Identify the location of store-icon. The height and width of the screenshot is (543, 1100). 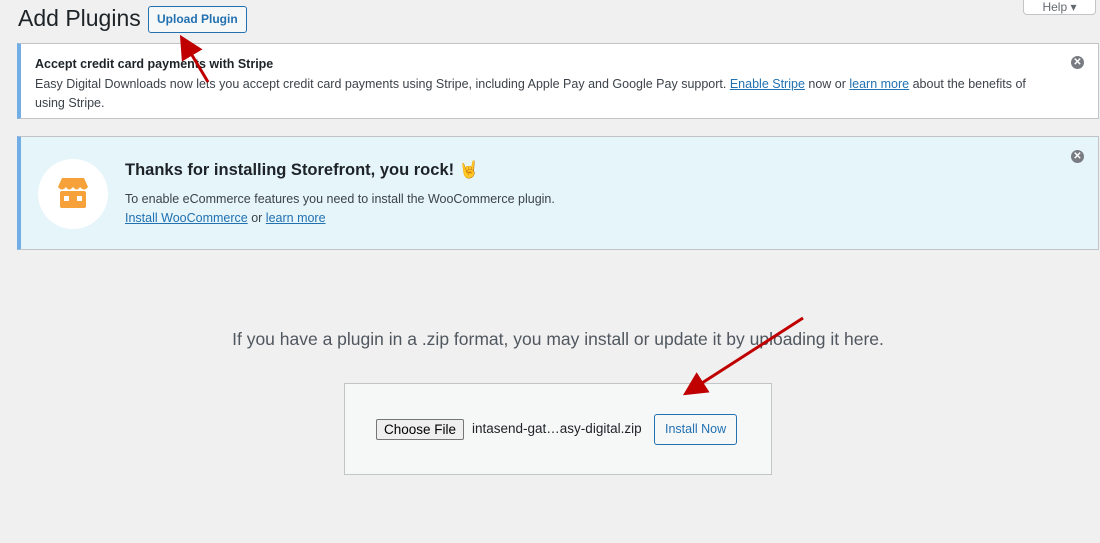
(73, 193).